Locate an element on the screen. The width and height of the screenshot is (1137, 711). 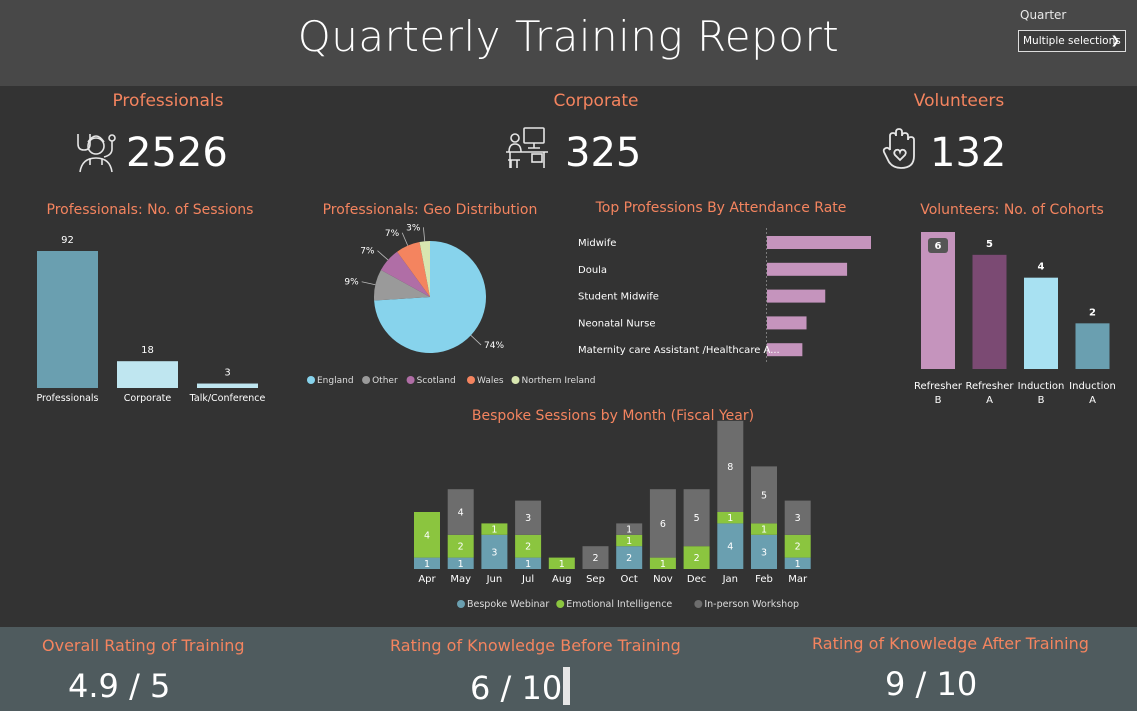
text-cursor is located at coordinates (567, 686).